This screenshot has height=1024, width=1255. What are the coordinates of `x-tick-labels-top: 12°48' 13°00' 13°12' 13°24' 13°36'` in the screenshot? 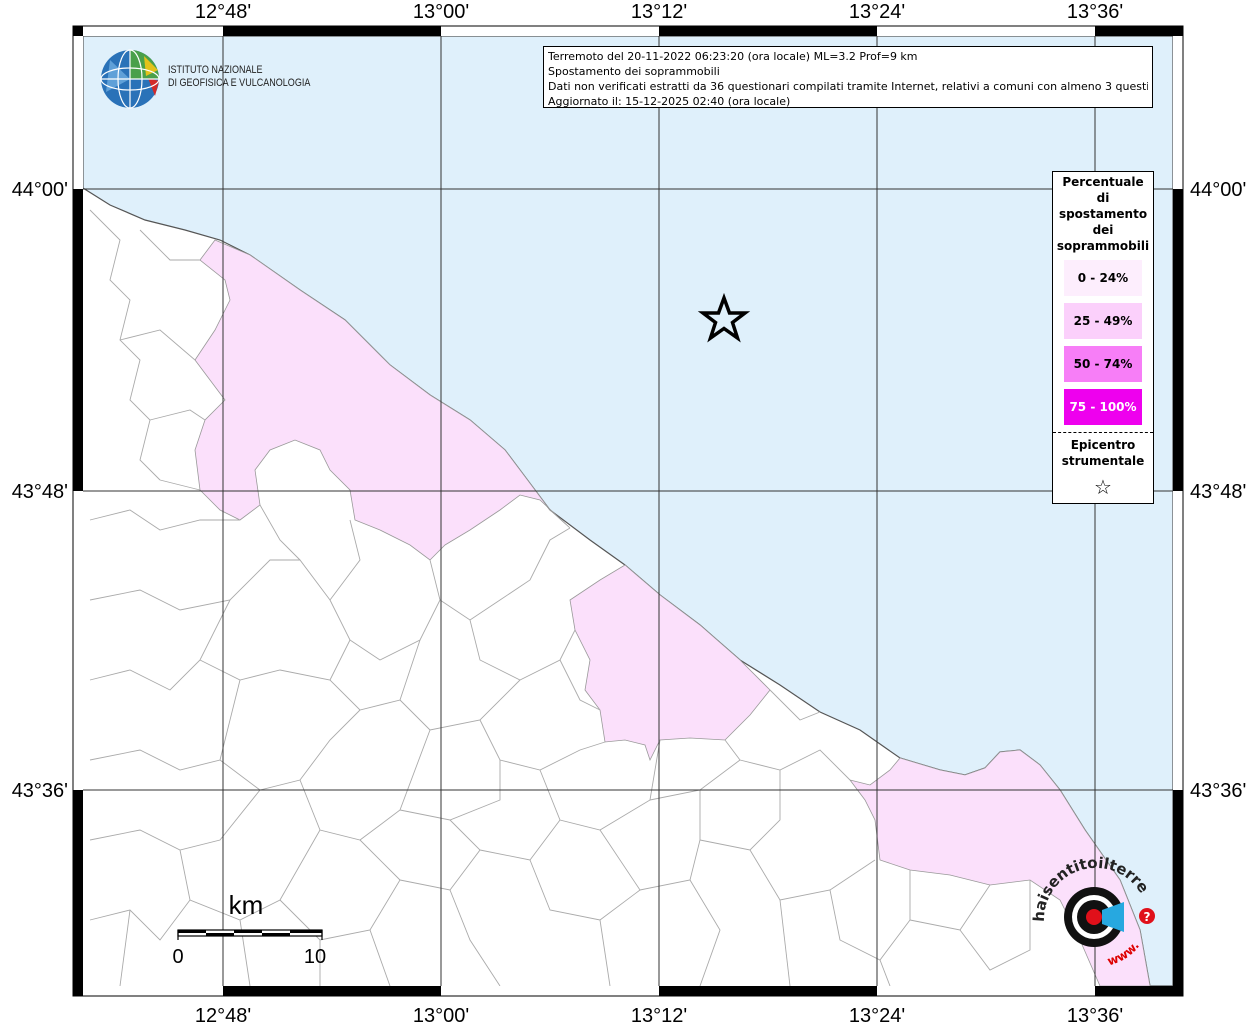 It's located at (659, 12).